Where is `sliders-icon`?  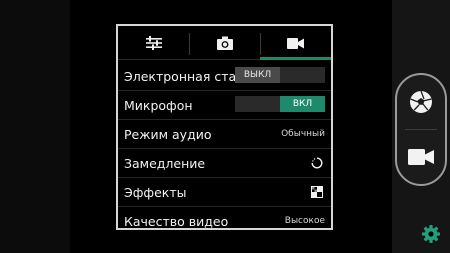 sliders-icon is located at coordinates (153, 43).